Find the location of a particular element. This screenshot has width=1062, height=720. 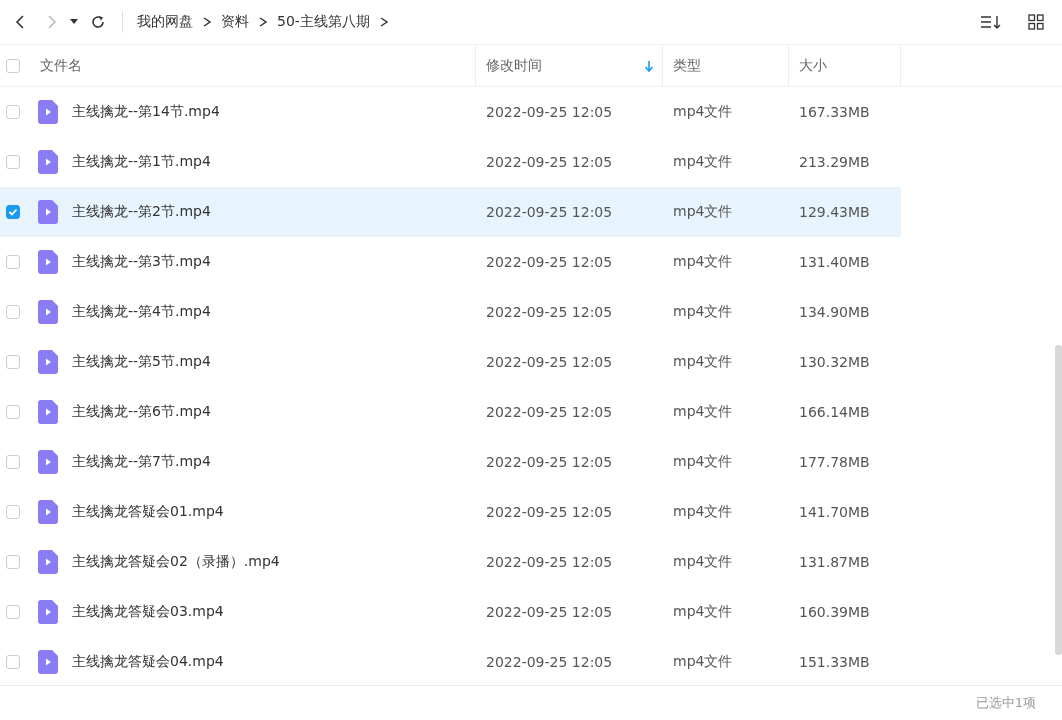

column-header: 类型 is located at coordinates (726, 66).